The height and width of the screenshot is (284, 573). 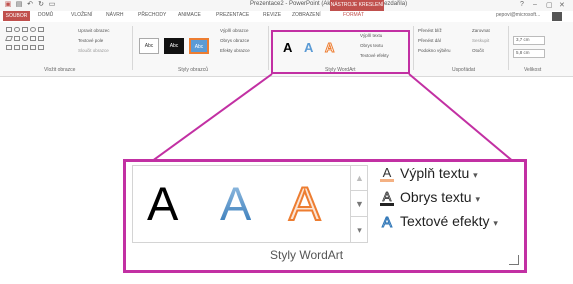 What do you see at coordinates (93, 50) in the screenshot?
I see `merge-shapes-button: Sloučit obrazce` at bounding box center [93, 50].